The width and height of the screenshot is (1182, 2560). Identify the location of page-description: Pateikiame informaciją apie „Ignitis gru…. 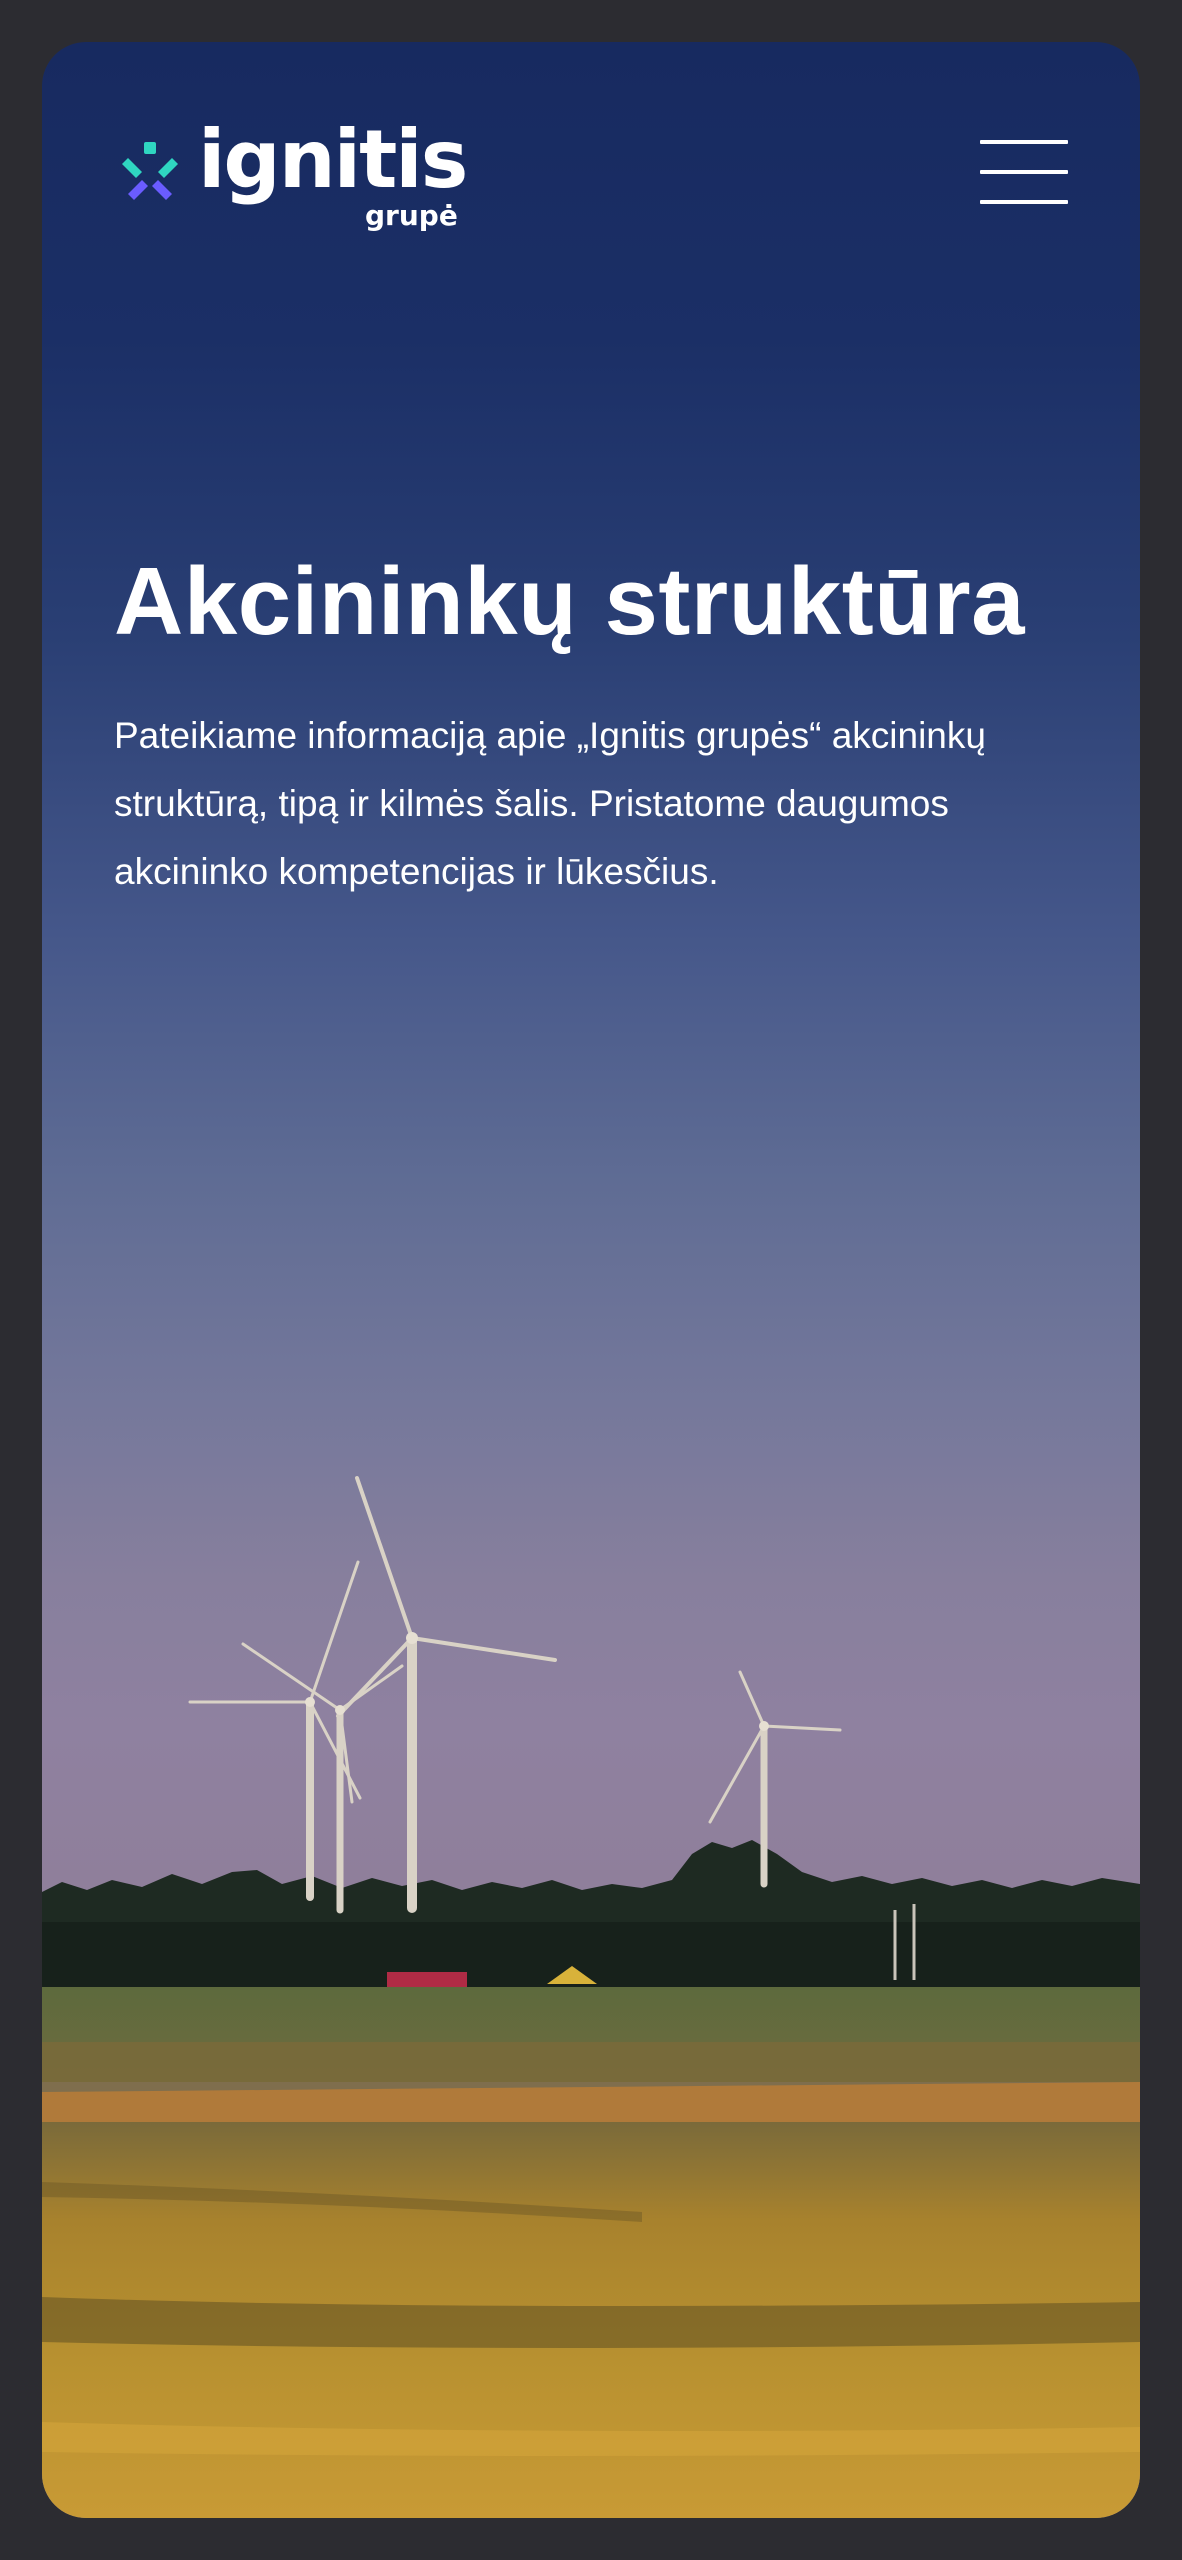
(550, 803).